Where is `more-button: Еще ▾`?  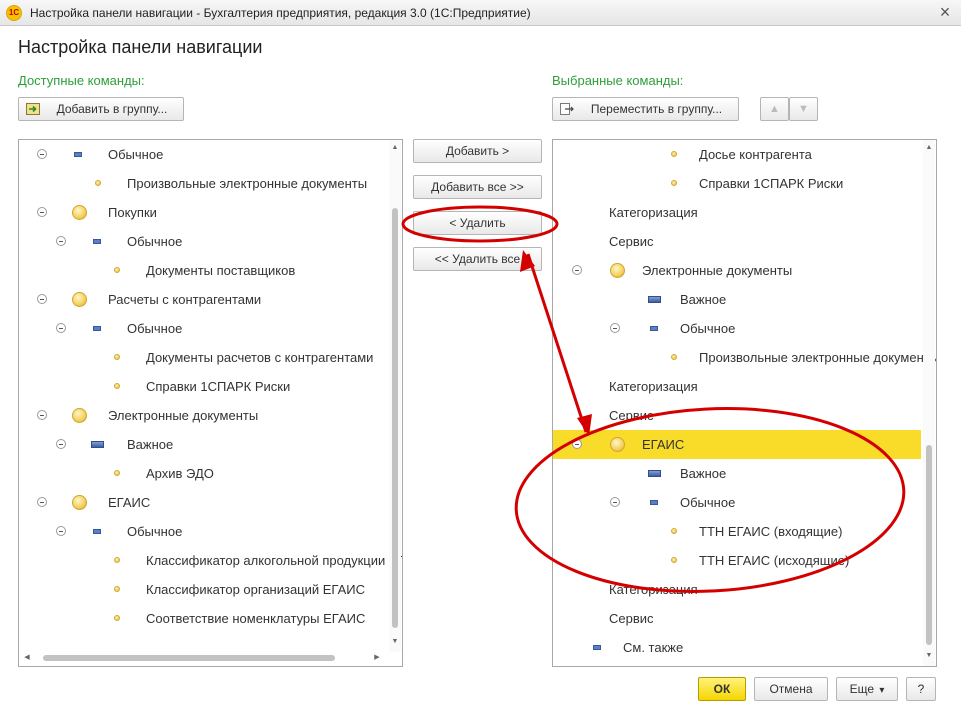
more-button: Еще ▾ is located at coordinates (867, 689).